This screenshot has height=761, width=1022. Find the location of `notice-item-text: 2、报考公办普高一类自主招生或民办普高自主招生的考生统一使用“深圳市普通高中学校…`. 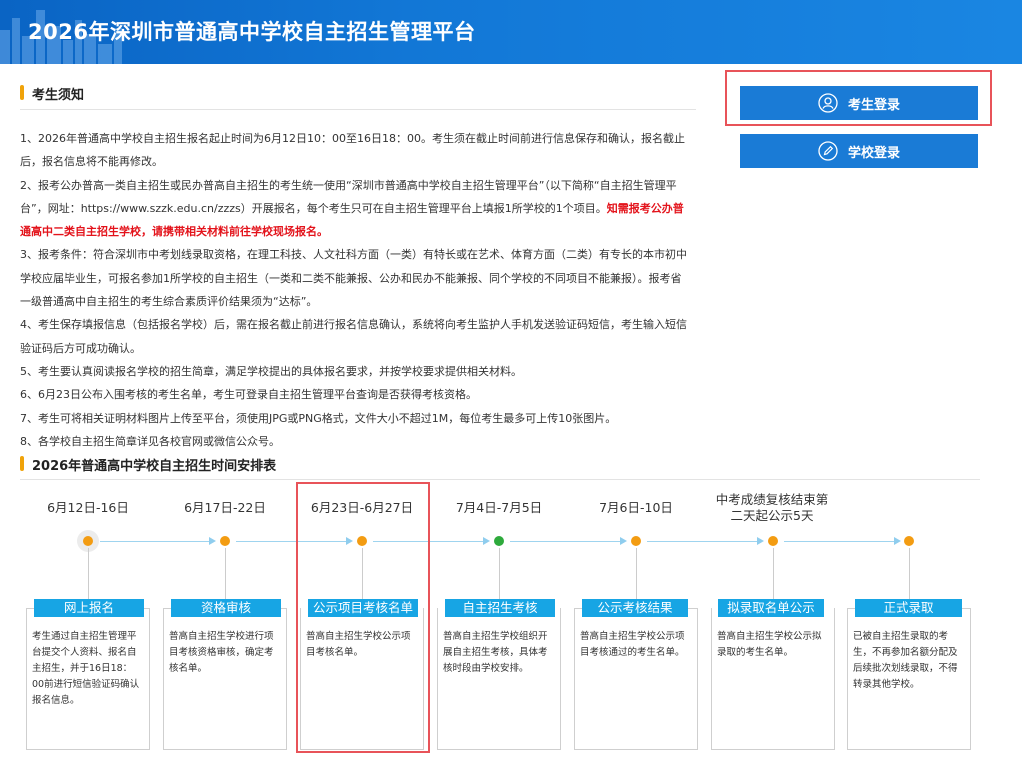

notice-item-text: 2、报考公办普高一类自主招生或民办普高自主招生的考生统一使用“深圳市普通高中学校… is located at coordinates (348, 196).